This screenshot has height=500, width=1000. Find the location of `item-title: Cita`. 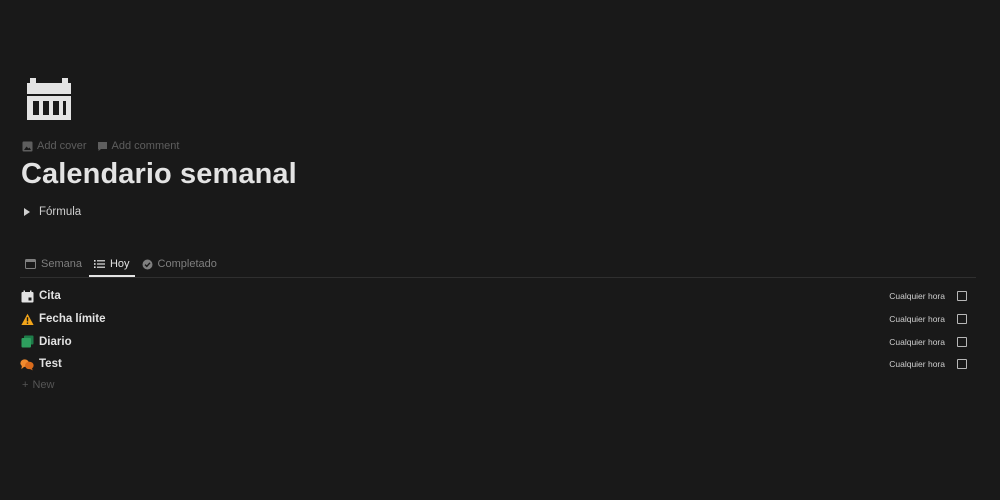

item-title: Cita is located at coordinates (50, 296).